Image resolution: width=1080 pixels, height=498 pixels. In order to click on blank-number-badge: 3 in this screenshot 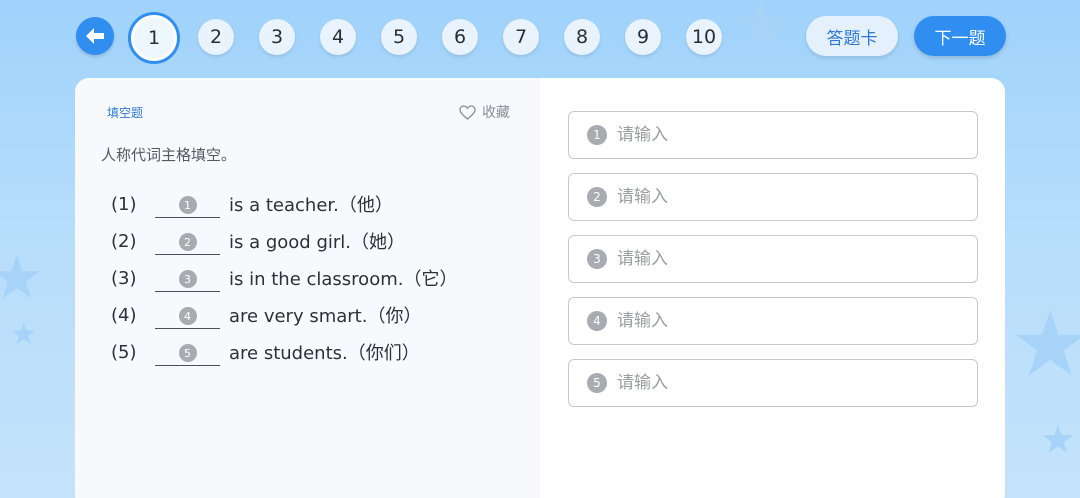, I will do `click(187, 279)`.